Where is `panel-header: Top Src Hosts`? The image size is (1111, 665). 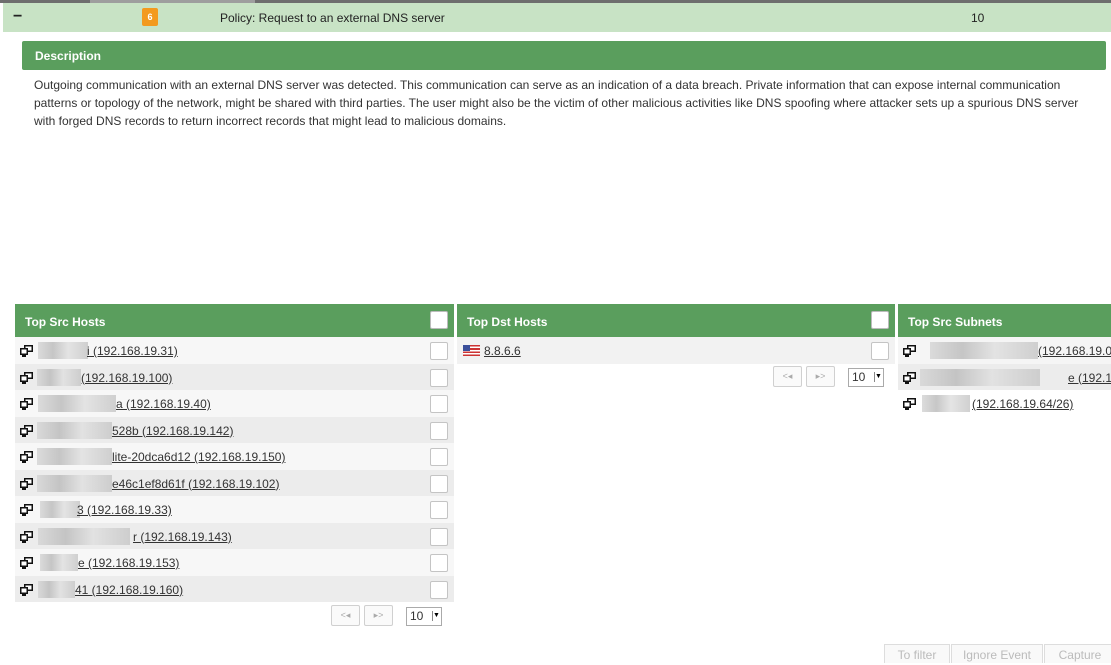
panel-header: Top Src Hosts is located at coordinates (234, 320).